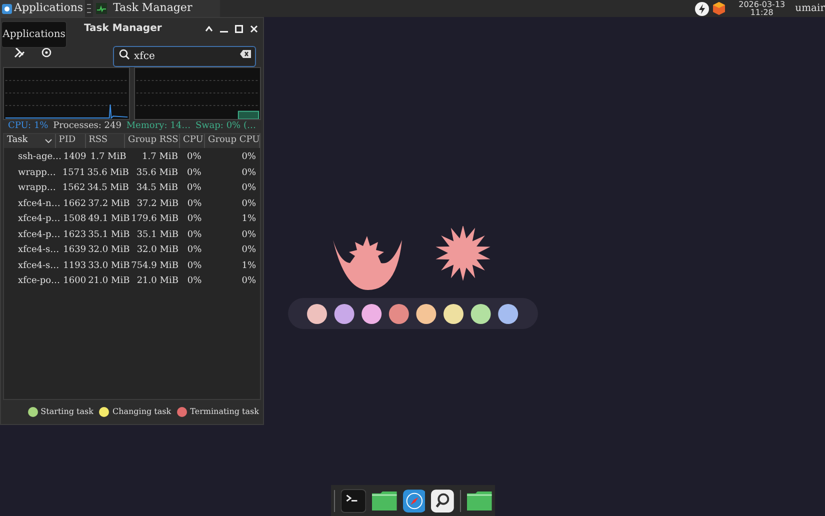 Image resolution: width=825 pixels, height=516 pixels. What do you see at coordinates (224, 412) in the screenshot?
I see `legend-label: Terminating task` at bounding box center [224, 412].